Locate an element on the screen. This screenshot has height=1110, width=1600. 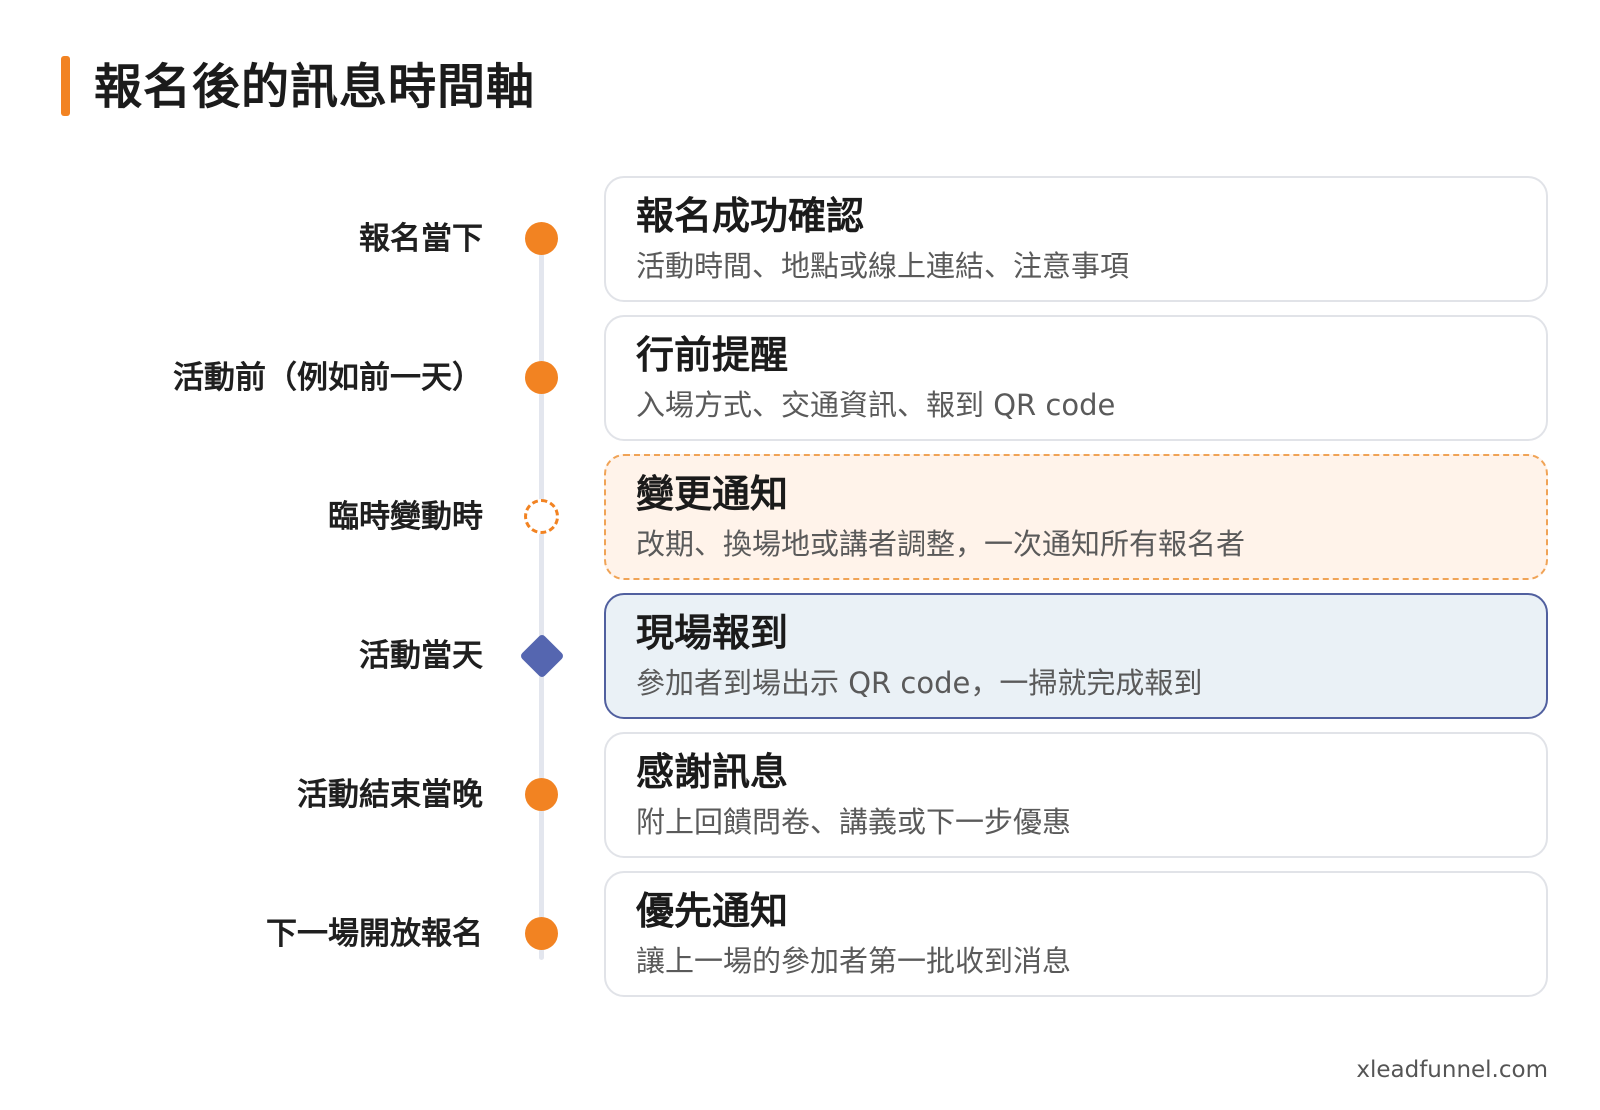
message-card-title: 現場報到 is located at coordinates (712, 633).